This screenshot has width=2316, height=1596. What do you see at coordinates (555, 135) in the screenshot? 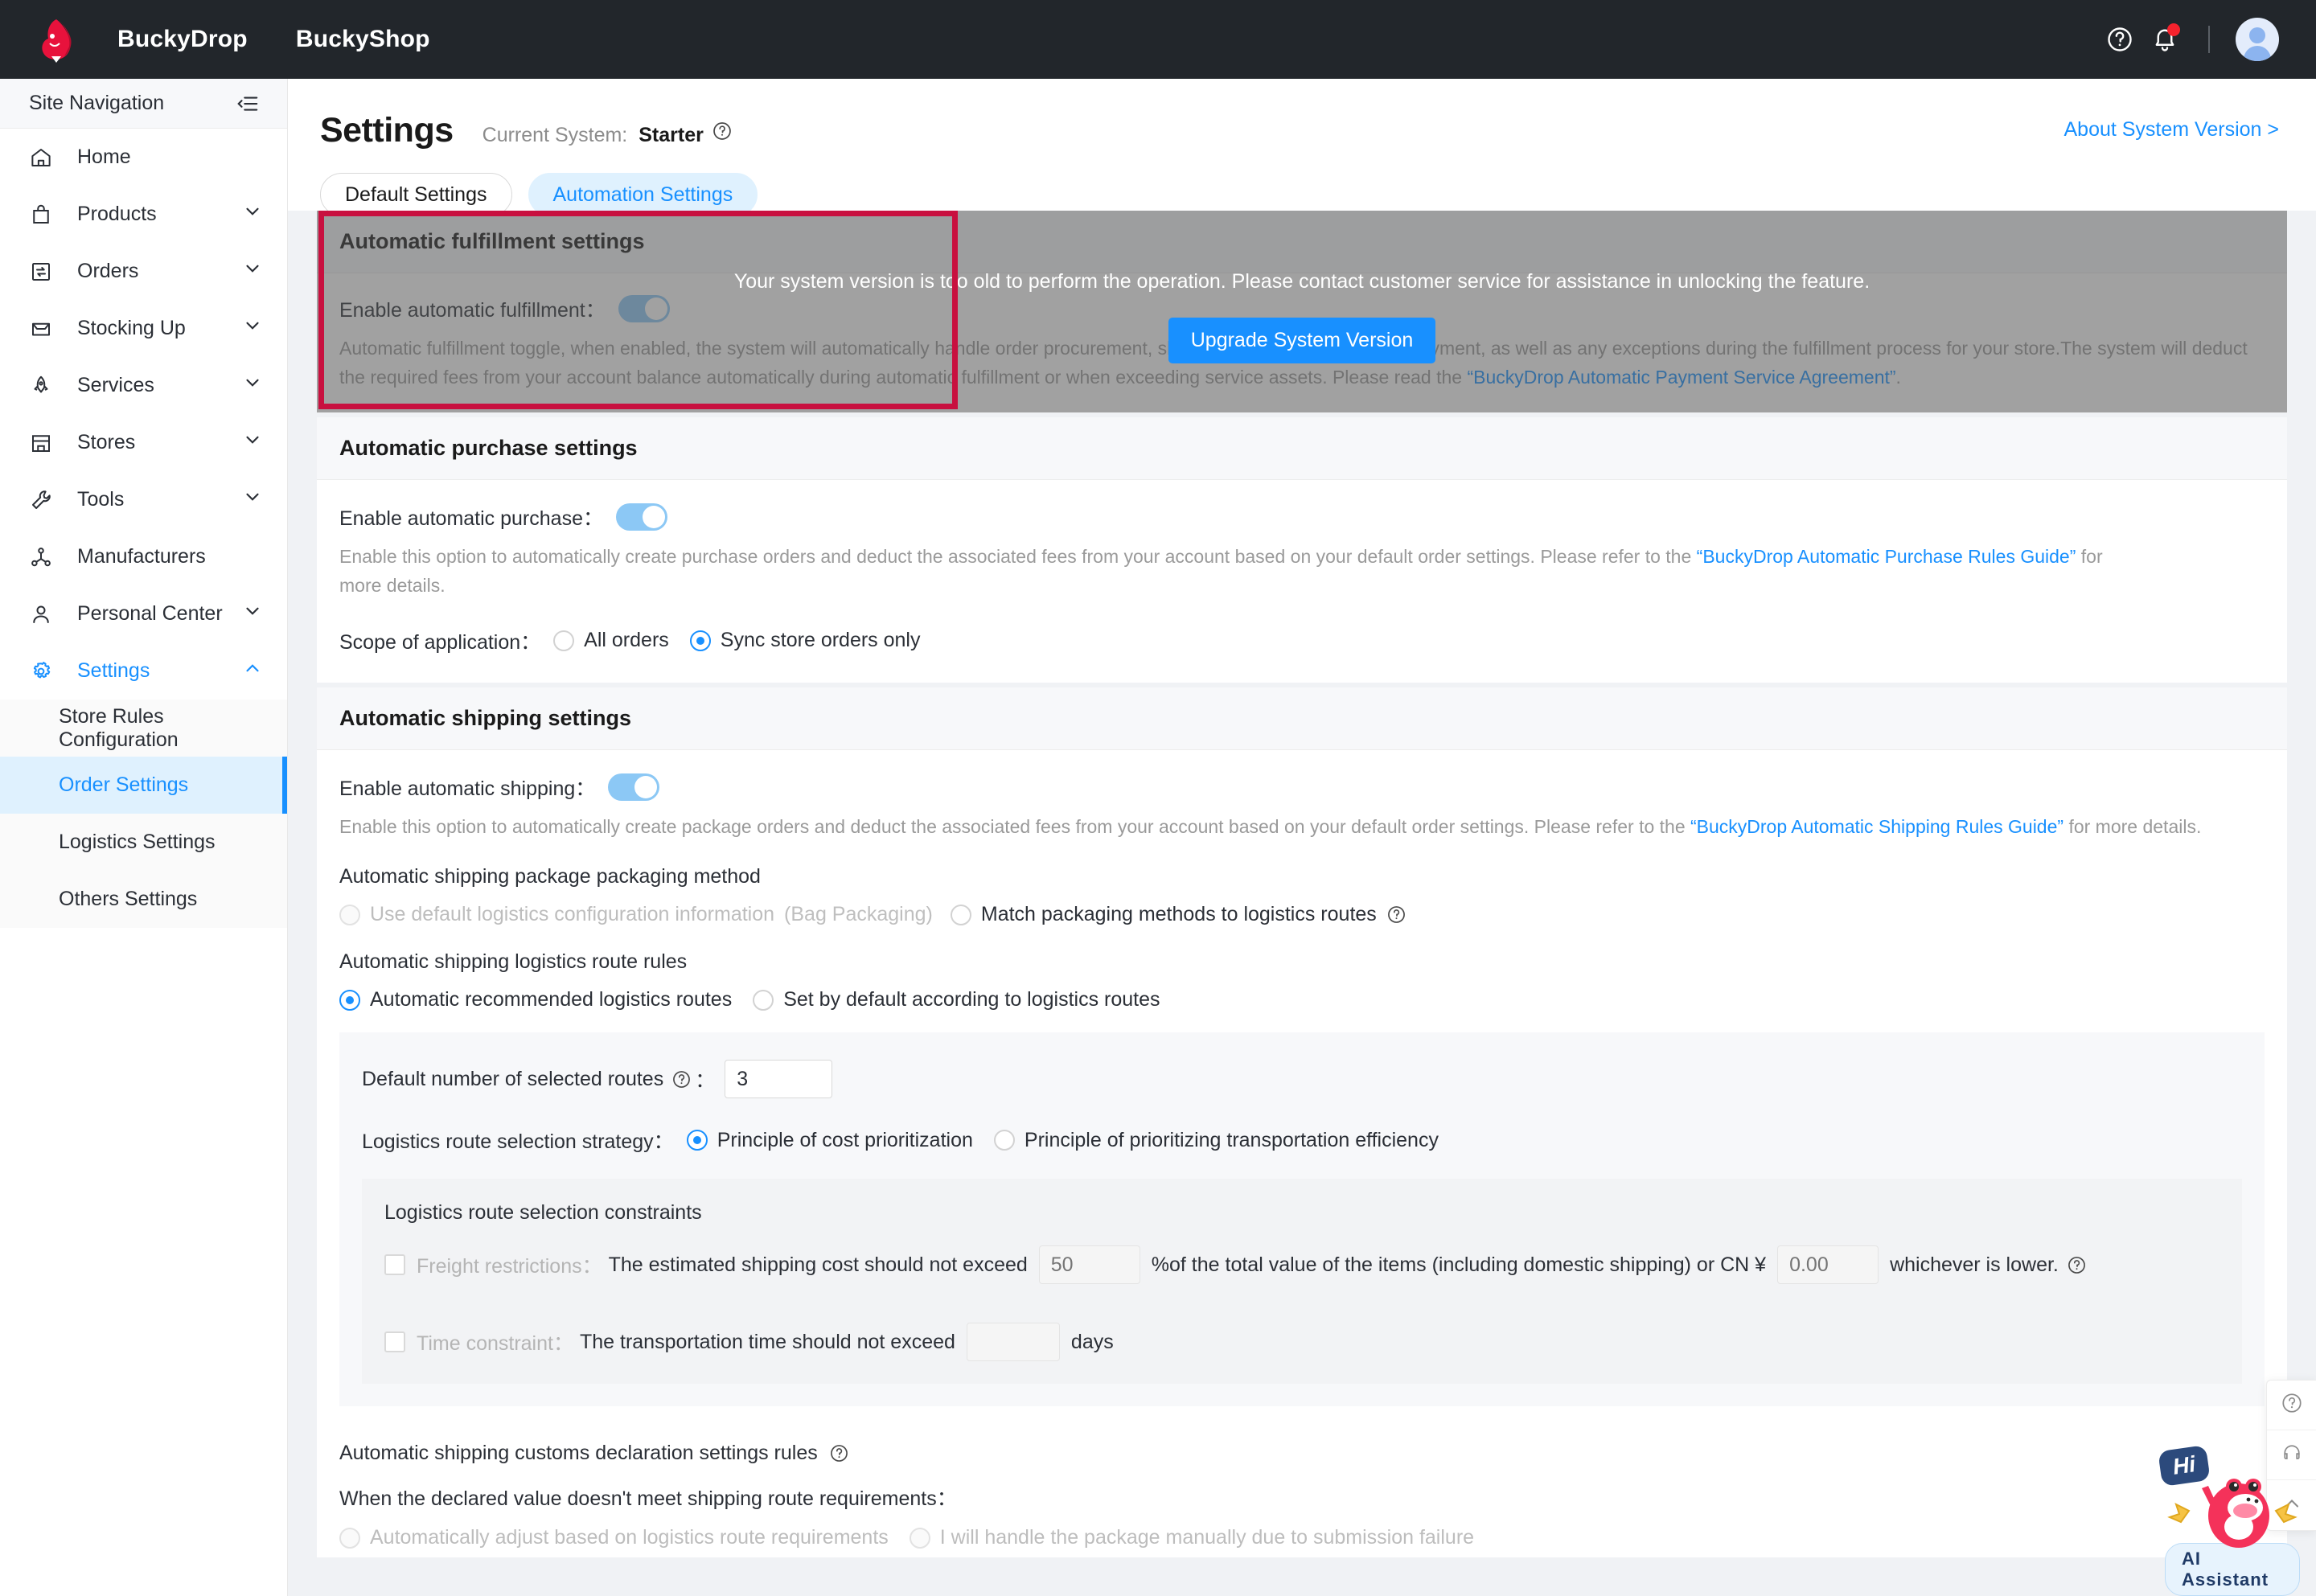
I see `current-system-label: Current System:` at bounding box center [555, 135].